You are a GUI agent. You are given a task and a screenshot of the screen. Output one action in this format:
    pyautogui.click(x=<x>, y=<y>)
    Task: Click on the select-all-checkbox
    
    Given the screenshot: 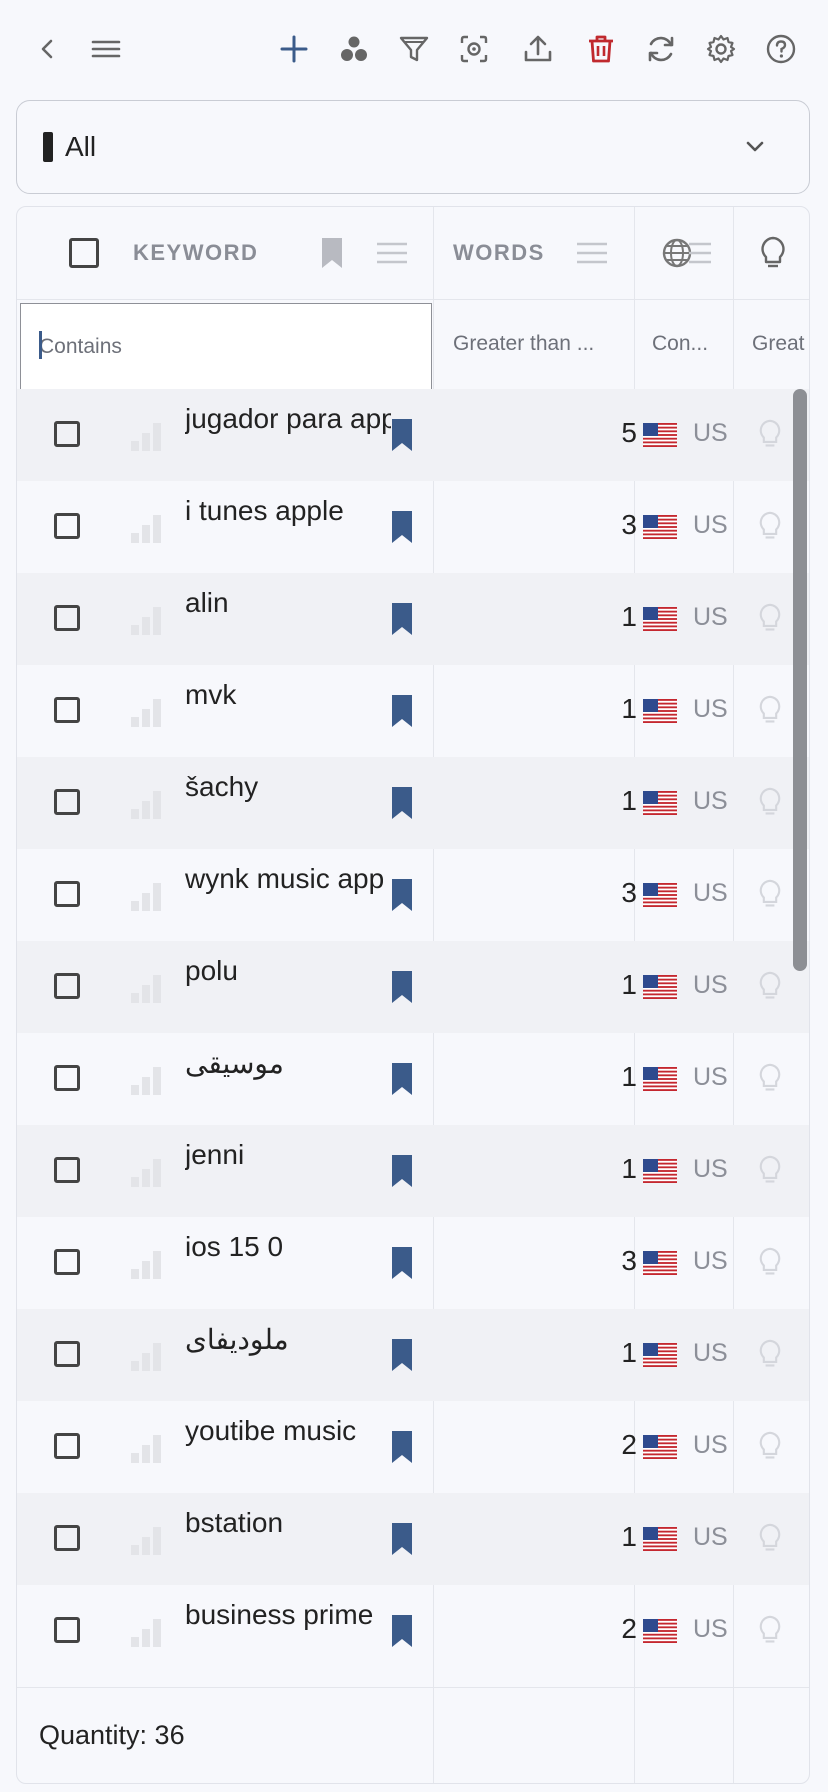 What is the action you would take?
    pyautogui.click(x=84, y=253)
    